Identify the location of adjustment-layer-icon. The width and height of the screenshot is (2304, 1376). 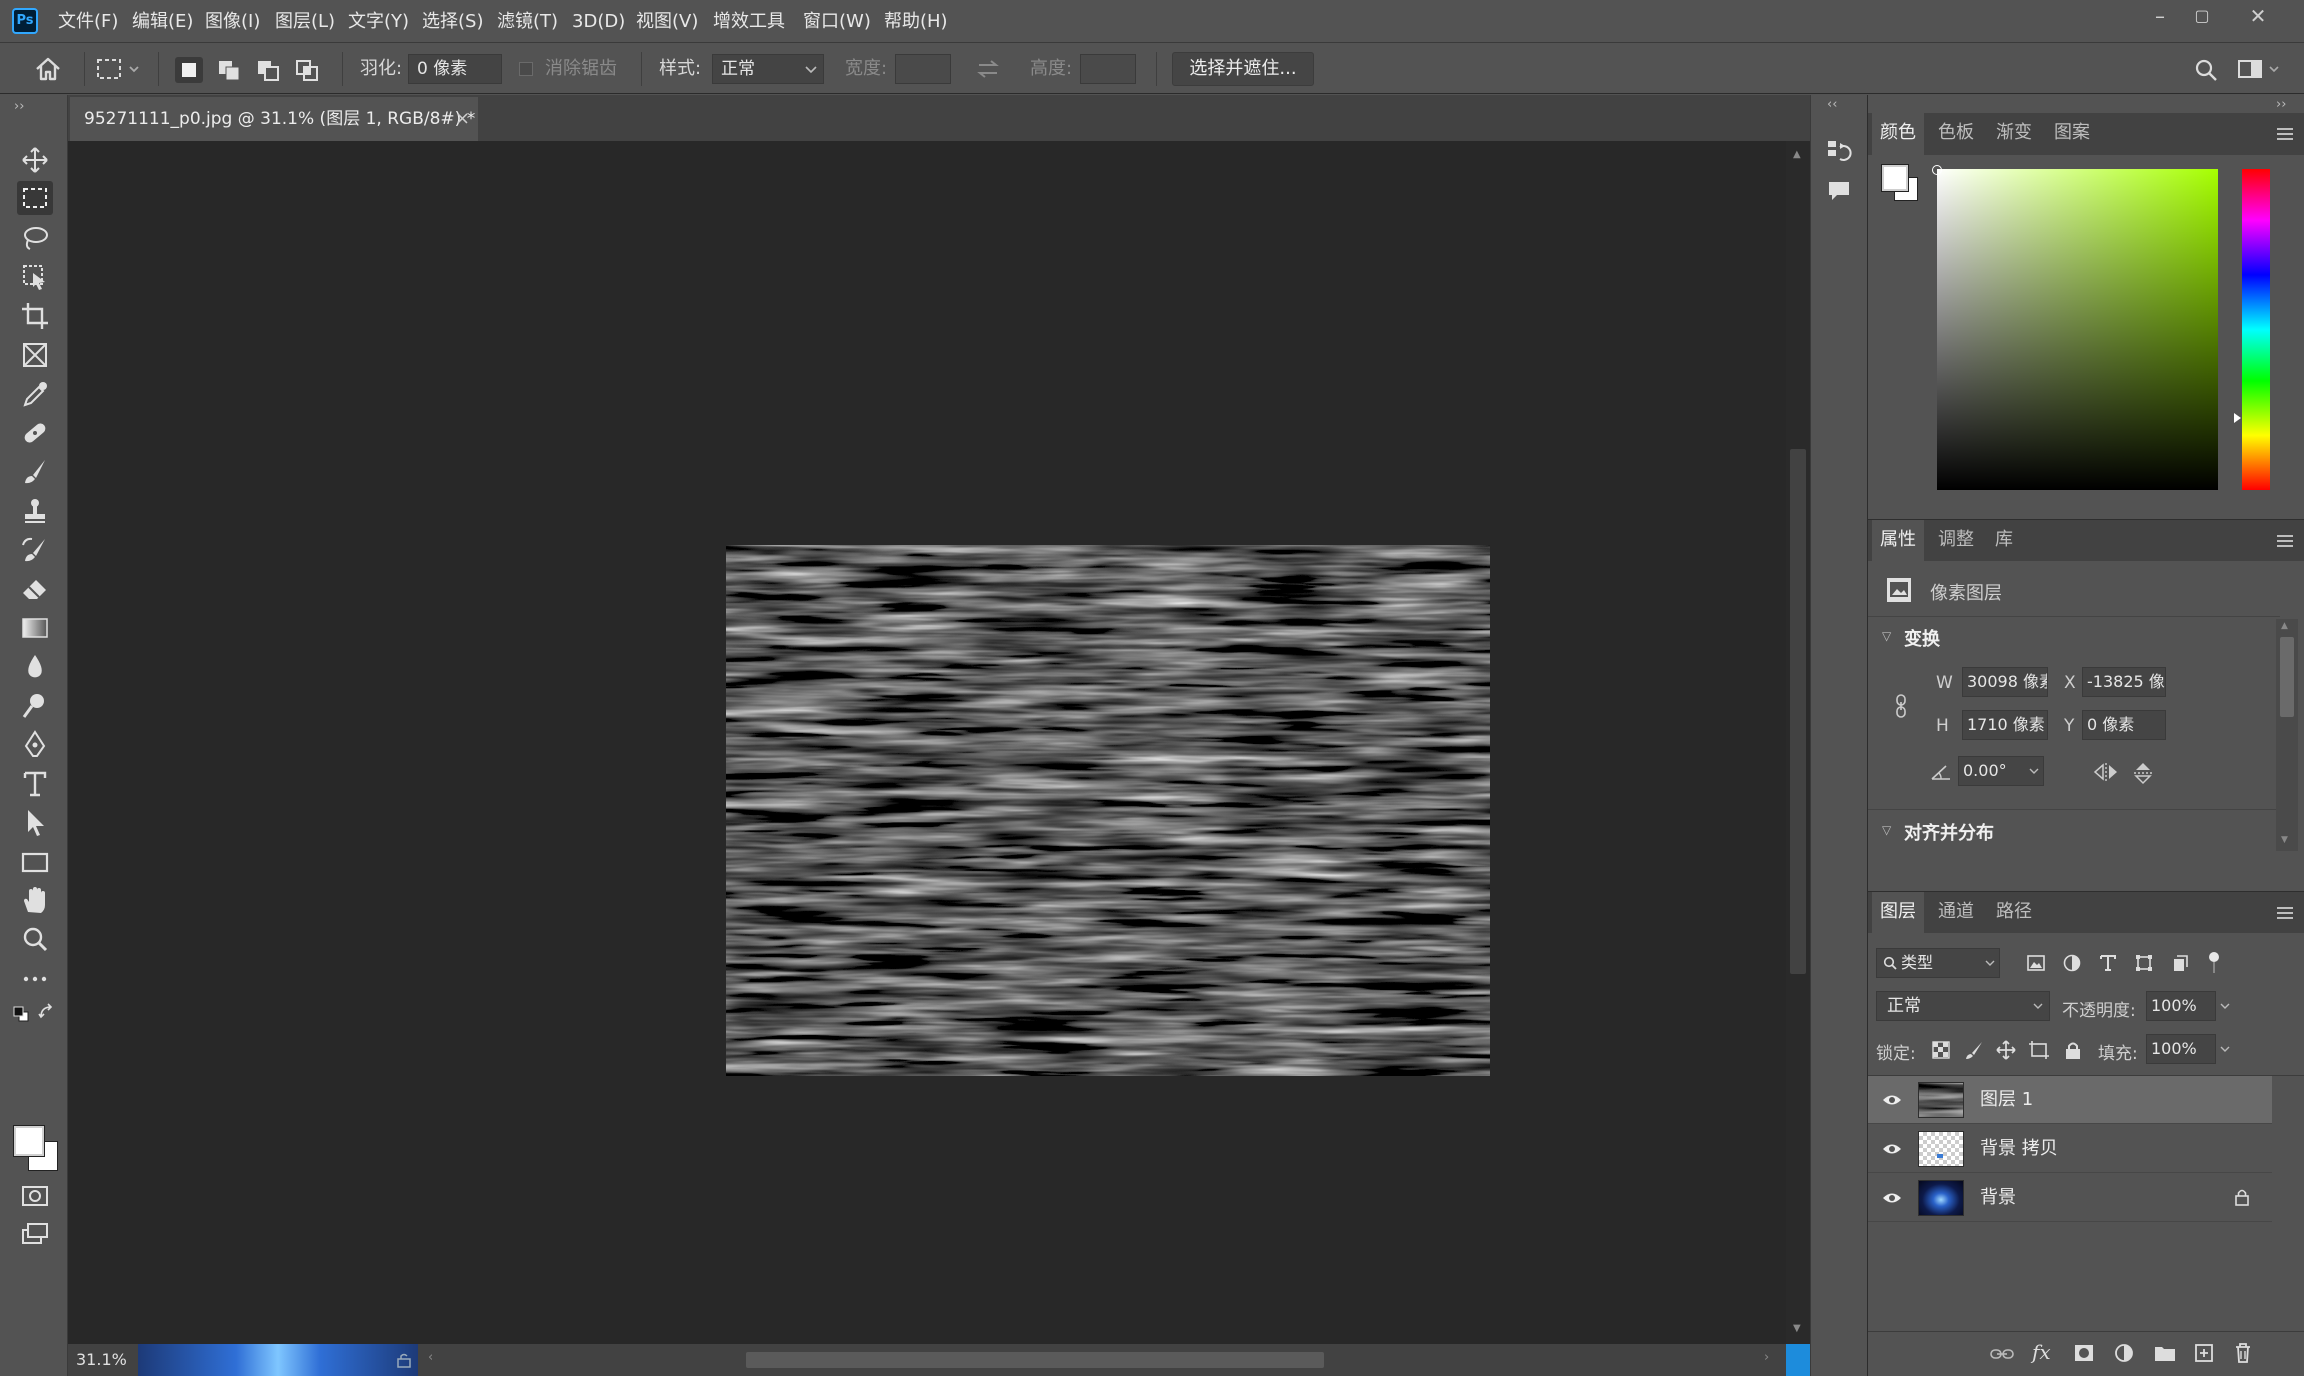
(2124, 1353).